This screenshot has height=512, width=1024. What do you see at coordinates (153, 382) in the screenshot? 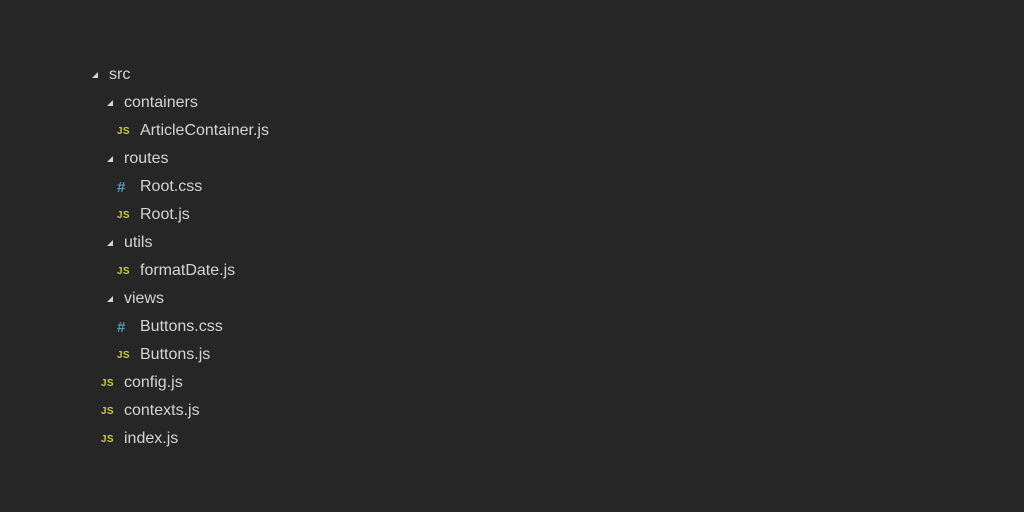
I see `file-label: config.js` at bounding box center [153, 382].